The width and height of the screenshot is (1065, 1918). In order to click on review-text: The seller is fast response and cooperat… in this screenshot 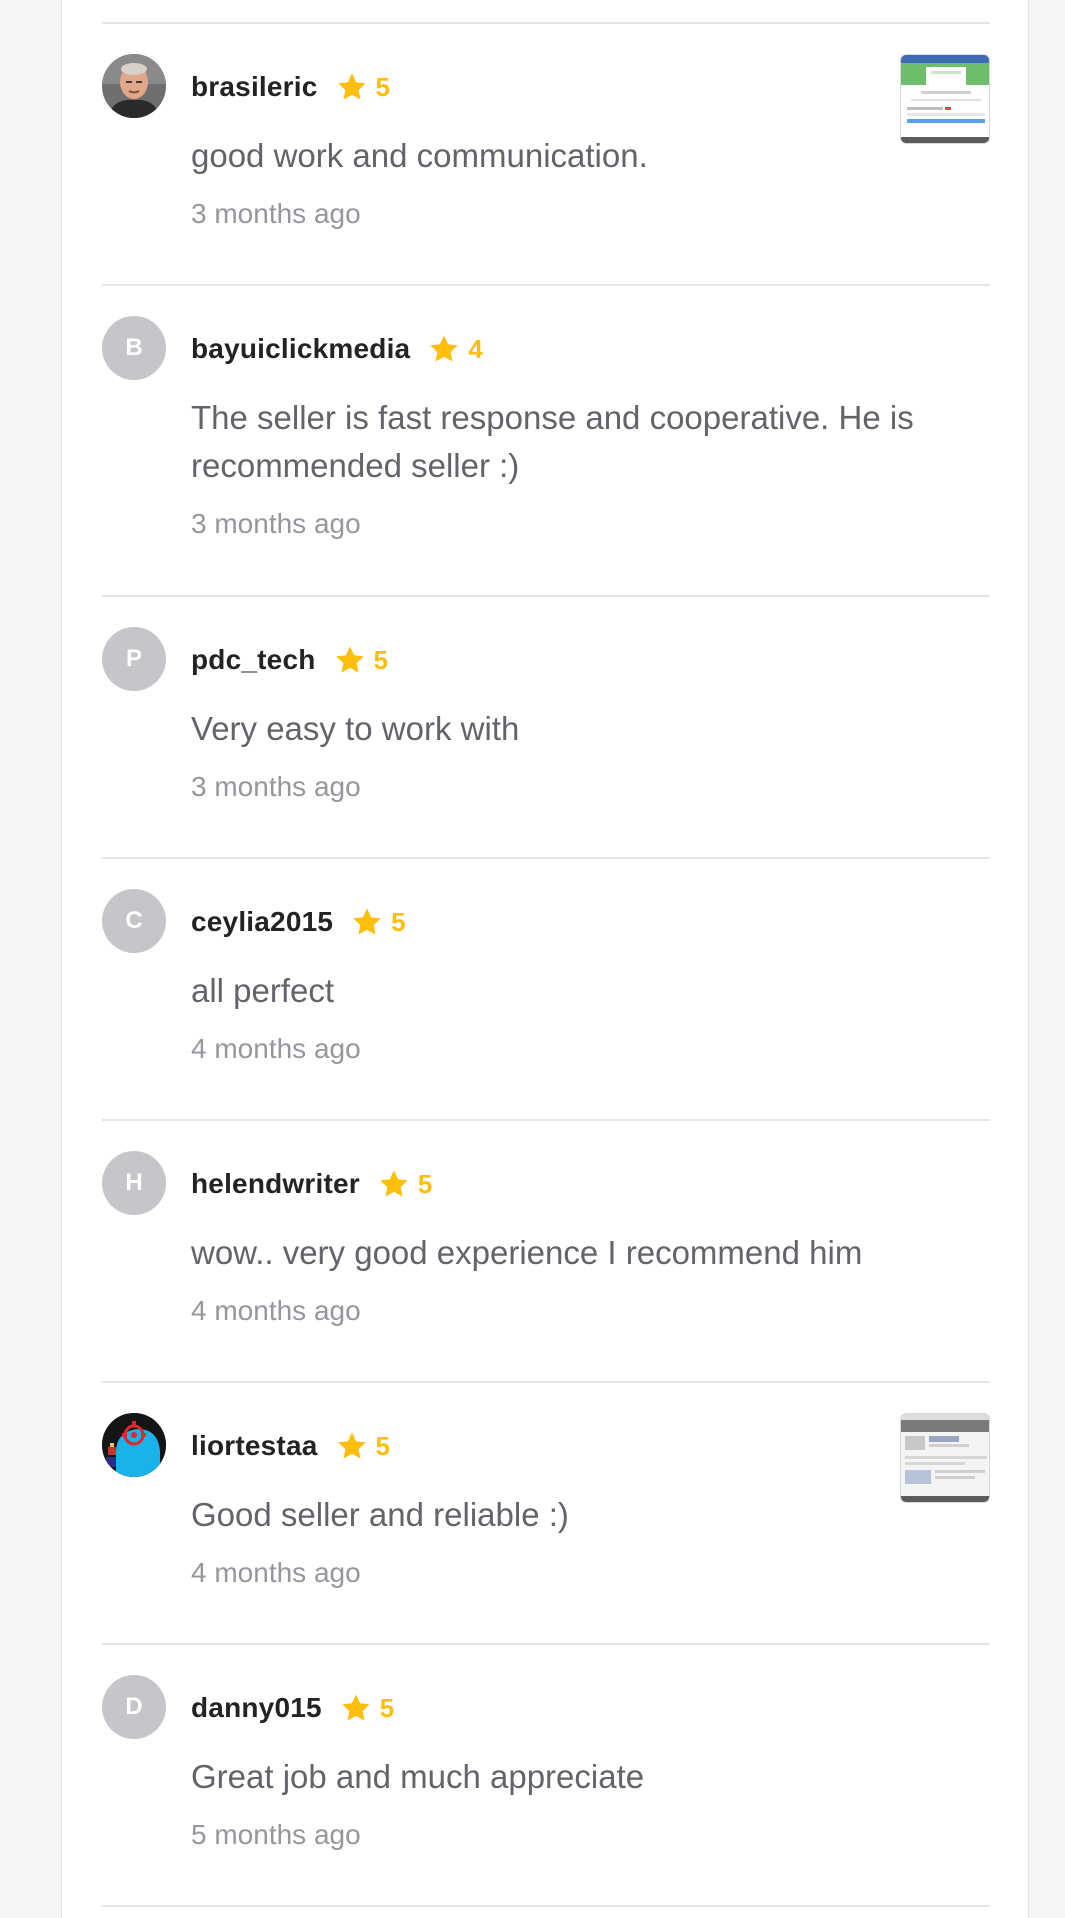, I will do `click(552, 441)`.